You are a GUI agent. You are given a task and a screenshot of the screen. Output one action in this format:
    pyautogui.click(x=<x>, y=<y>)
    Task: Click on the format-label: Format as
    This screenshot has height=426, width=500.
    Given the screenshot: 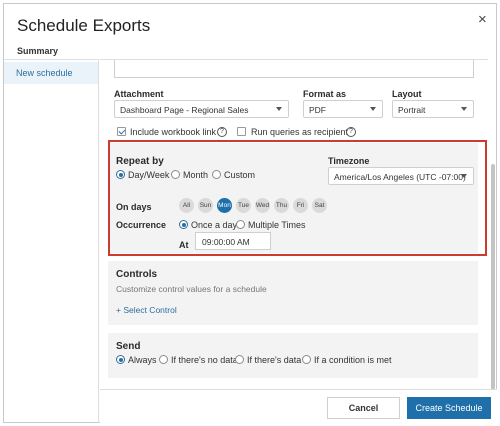 What is the action you would take?
    pyautogui.click(x=325, y=94)
    